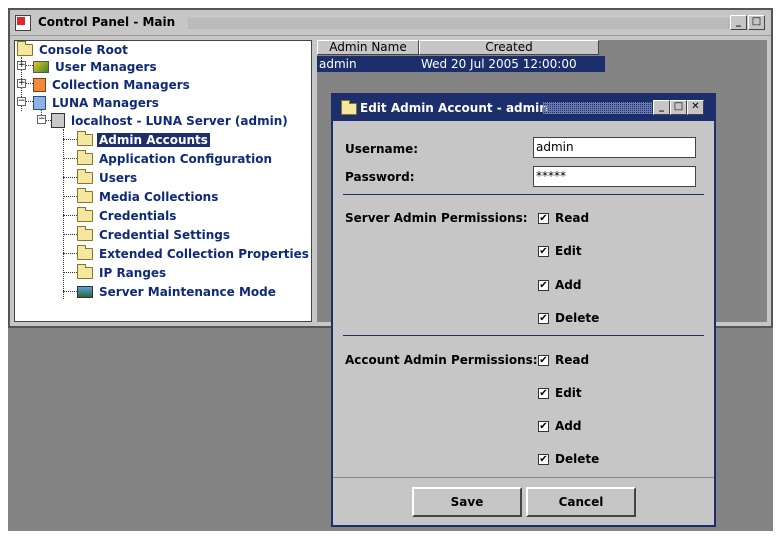  What do you see at coordinates (112, 84) in the screenshot?
I see `tree-collection-managers: Collection Managers` at bounding box center [112, 84].